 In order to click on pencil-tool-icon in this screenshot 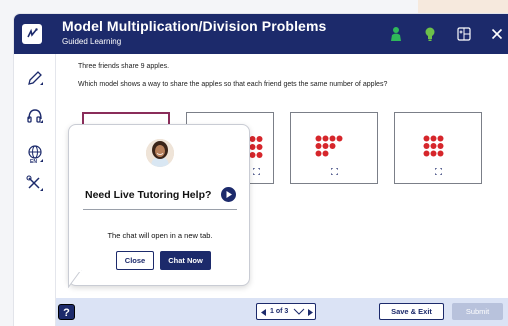, I will do `click(35, 78)`.